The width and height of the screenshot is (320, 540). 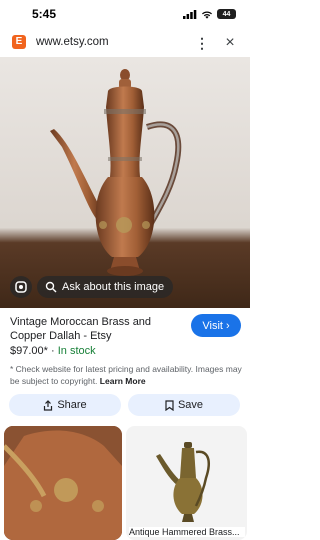 I want to click on price-row: $97.00* · In stock, so click(x=53, y=351).